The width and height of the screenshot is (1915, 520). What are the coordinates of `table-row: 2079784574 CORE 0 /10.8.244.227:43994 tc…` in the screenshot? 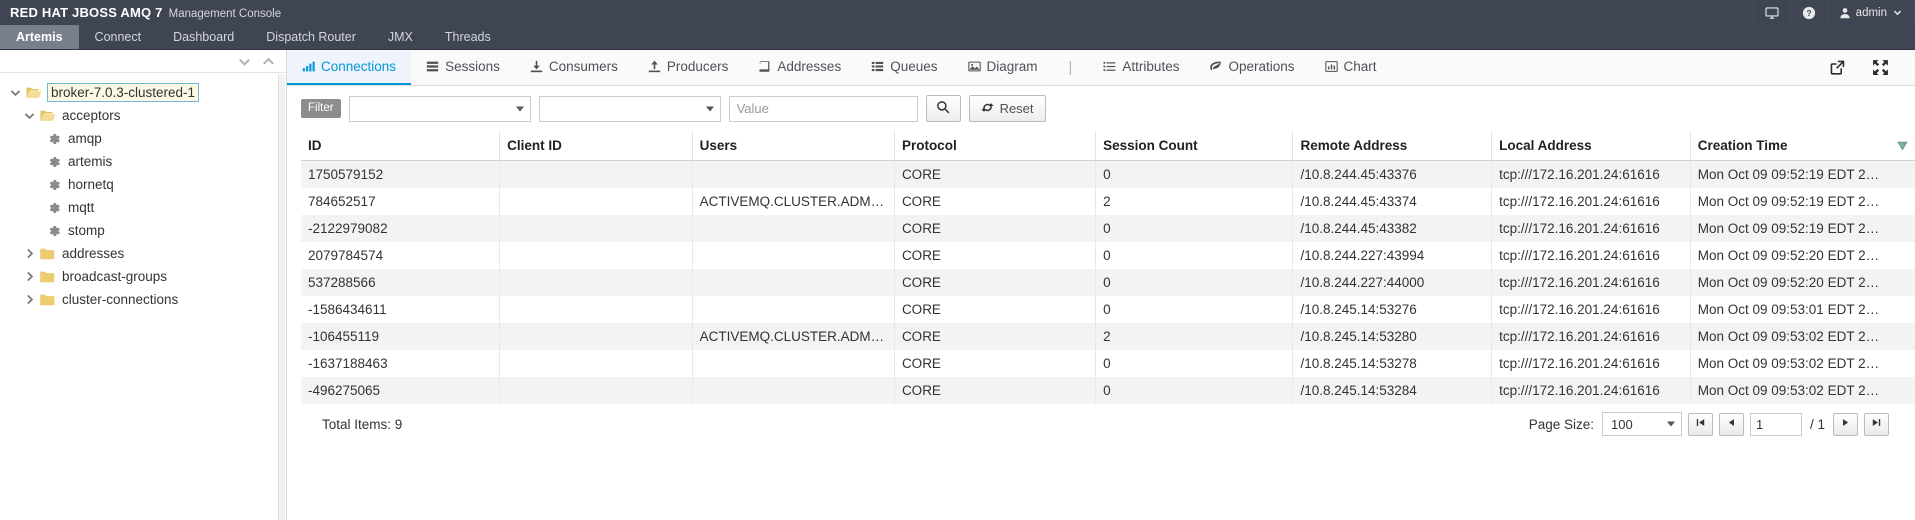 It's located at (1108, 255).